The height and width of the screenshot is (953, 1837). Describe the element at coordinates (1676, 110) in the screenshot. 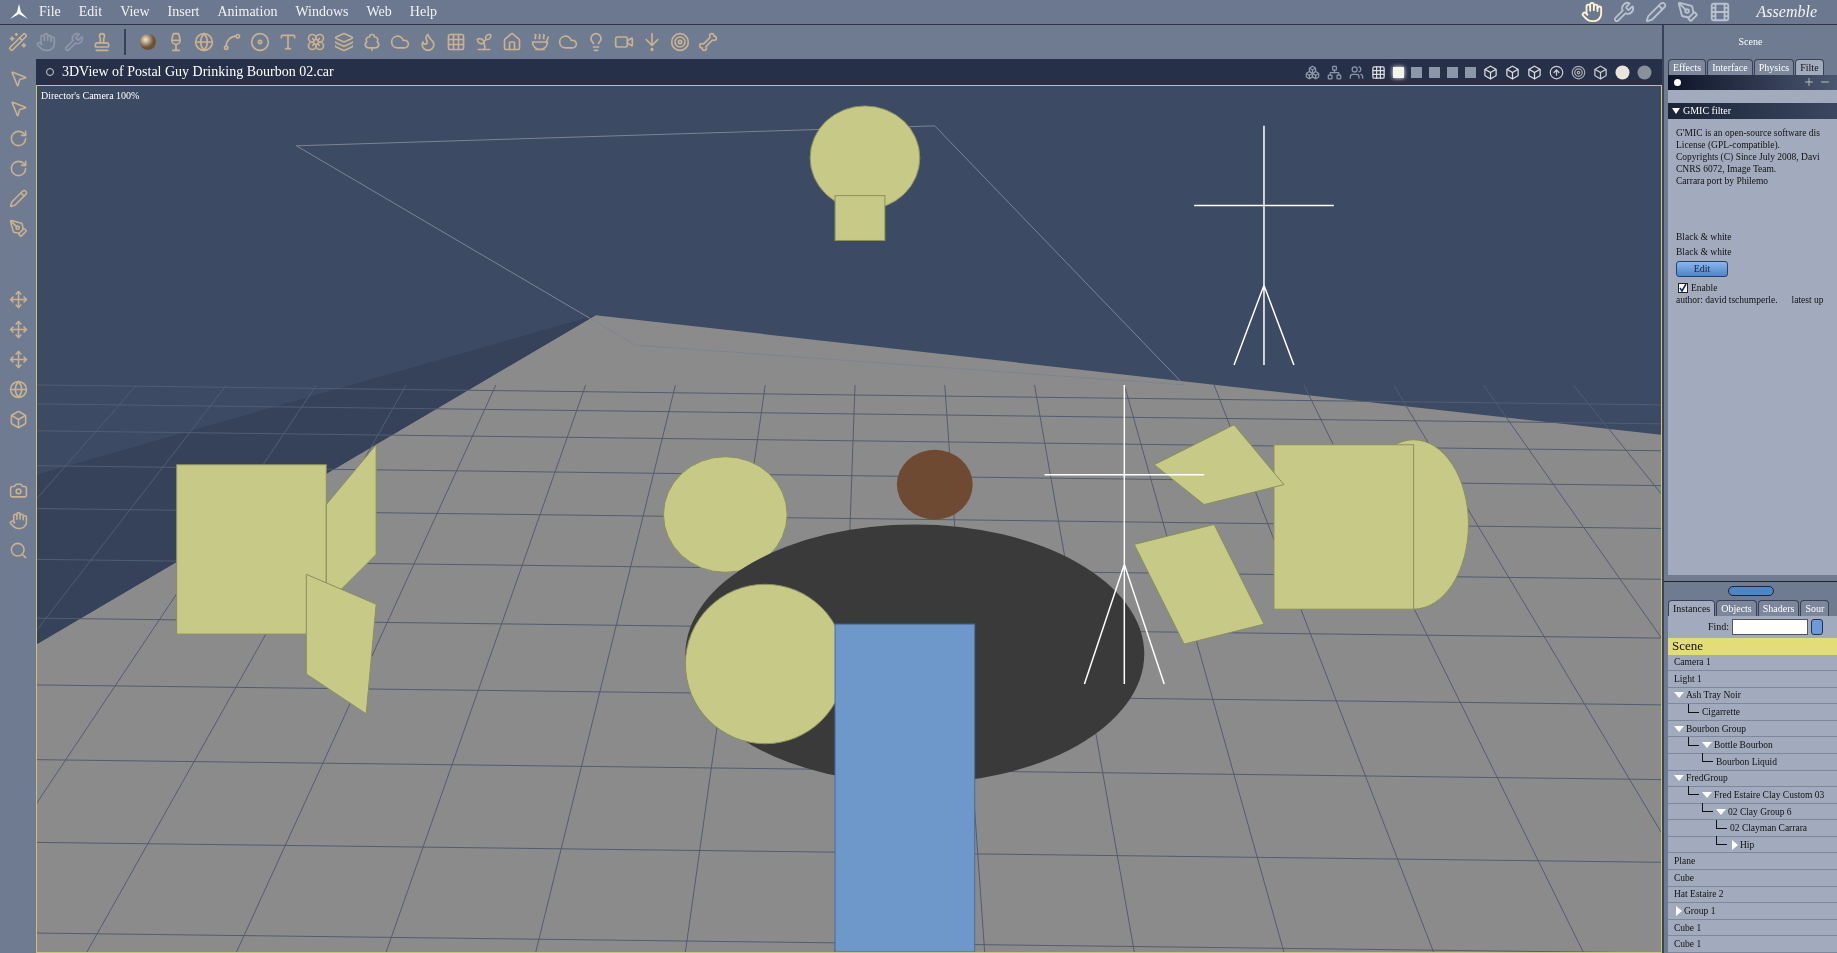

I see `caret-icon` at that location.